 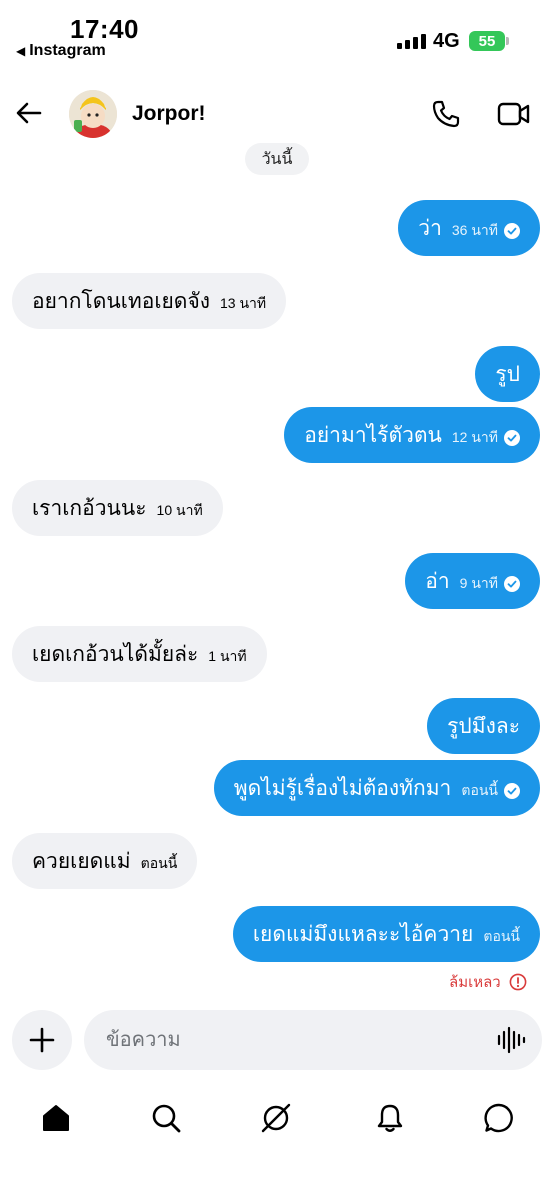 What do you see at coordinates (104, 29) in the screenshot?
I see `clock: 17:40` at bounding box center [104, 29].